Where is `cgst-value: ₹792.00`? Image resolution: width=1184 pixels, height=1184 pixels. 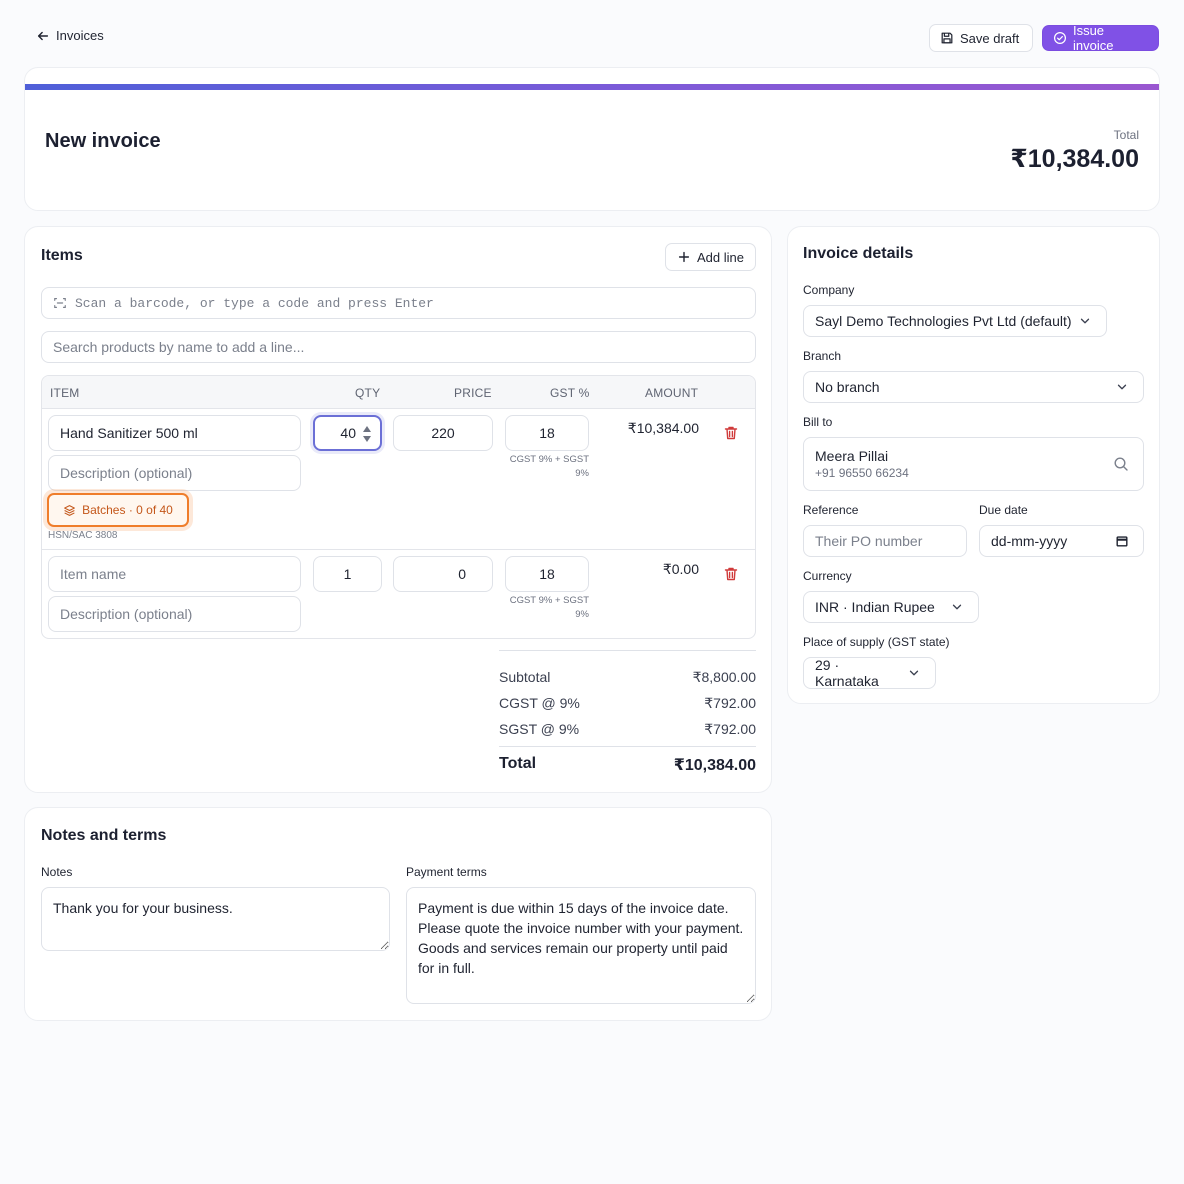 cgst-value: ₹792.00 is located at coordinates (730, 703).